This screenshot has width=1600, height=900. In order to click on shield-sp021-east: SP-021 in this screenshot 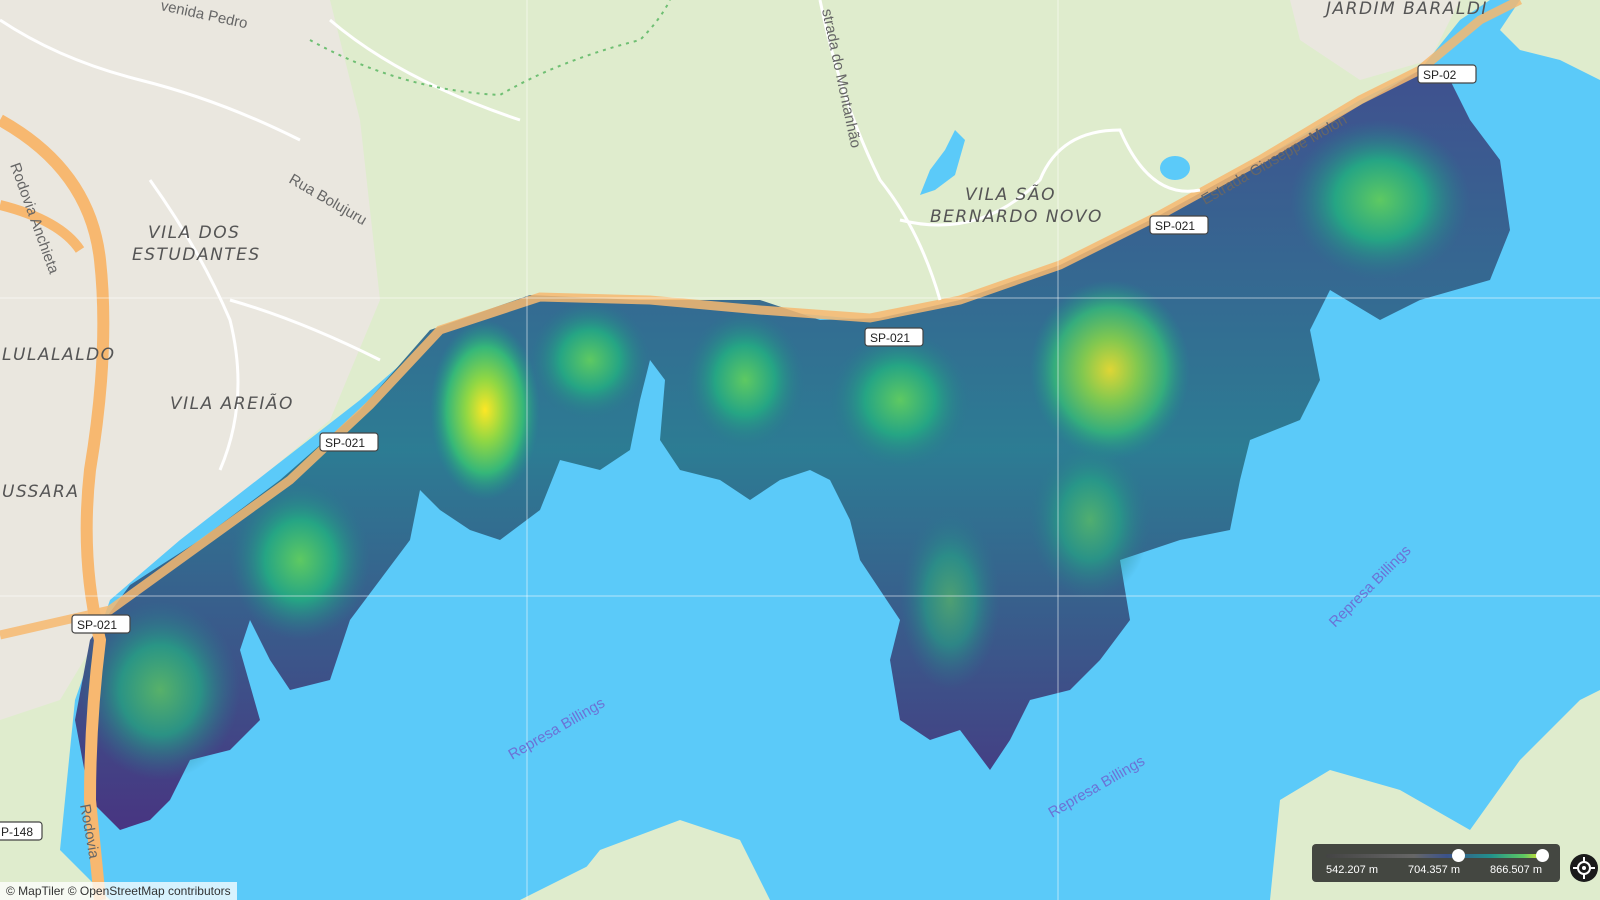, I will do `click(1179, 225)`.